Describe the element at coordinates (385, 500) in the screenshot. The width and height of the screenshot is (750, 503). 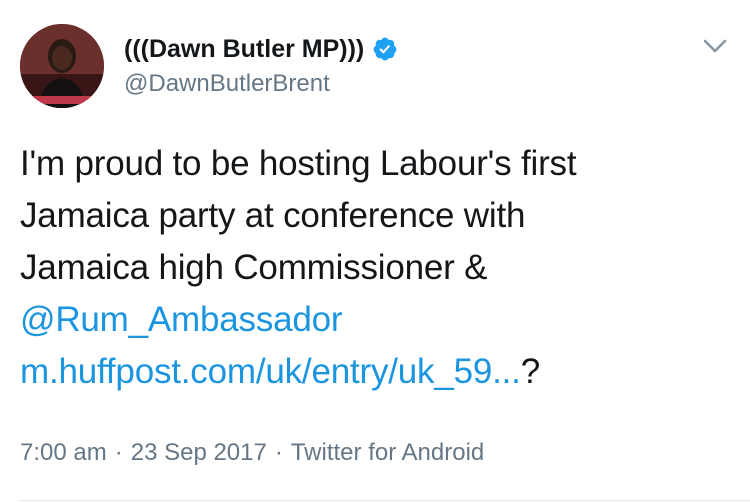
I see `divider` at that location.